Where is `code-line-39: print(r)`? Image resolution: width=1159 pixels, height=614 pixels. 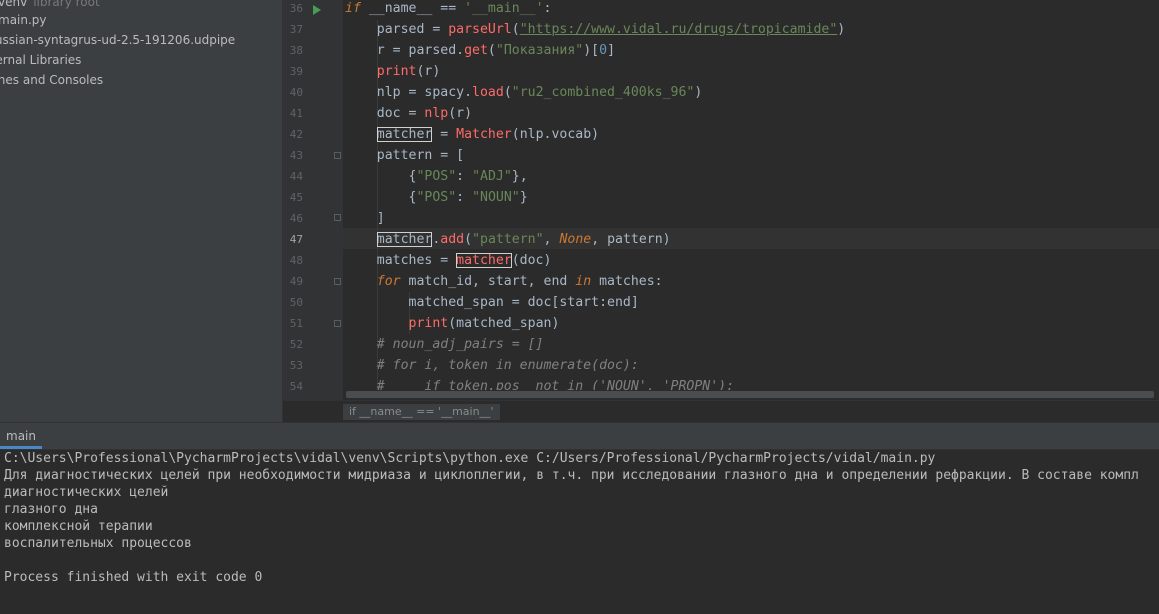
code-line-39: print(r) is located at coordinates (393, 71).